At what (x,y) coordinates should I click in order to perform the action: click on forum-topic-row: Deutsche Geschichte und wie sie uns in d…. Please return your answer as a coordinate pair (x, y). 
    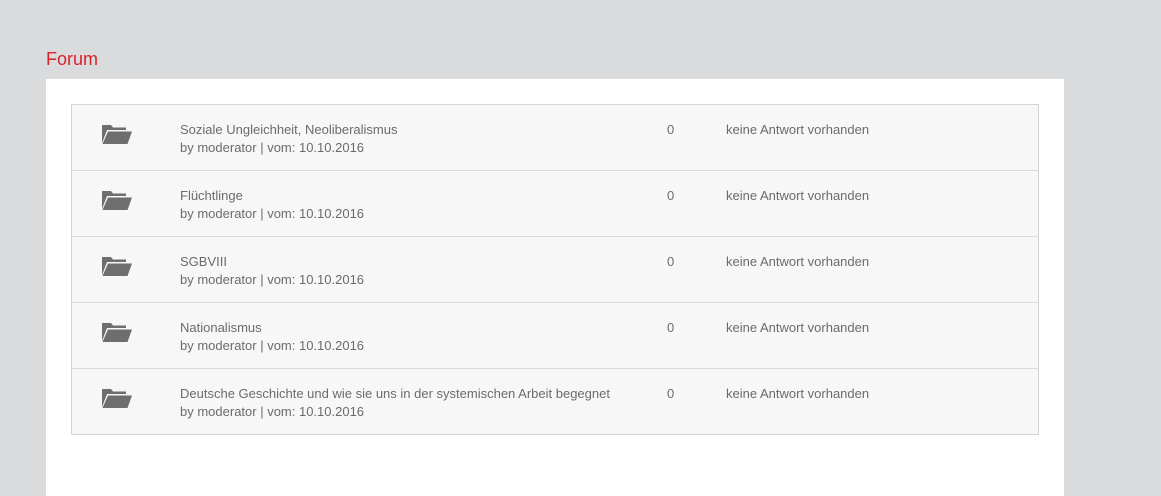
    Looking at the image, I should click on (555, 401).